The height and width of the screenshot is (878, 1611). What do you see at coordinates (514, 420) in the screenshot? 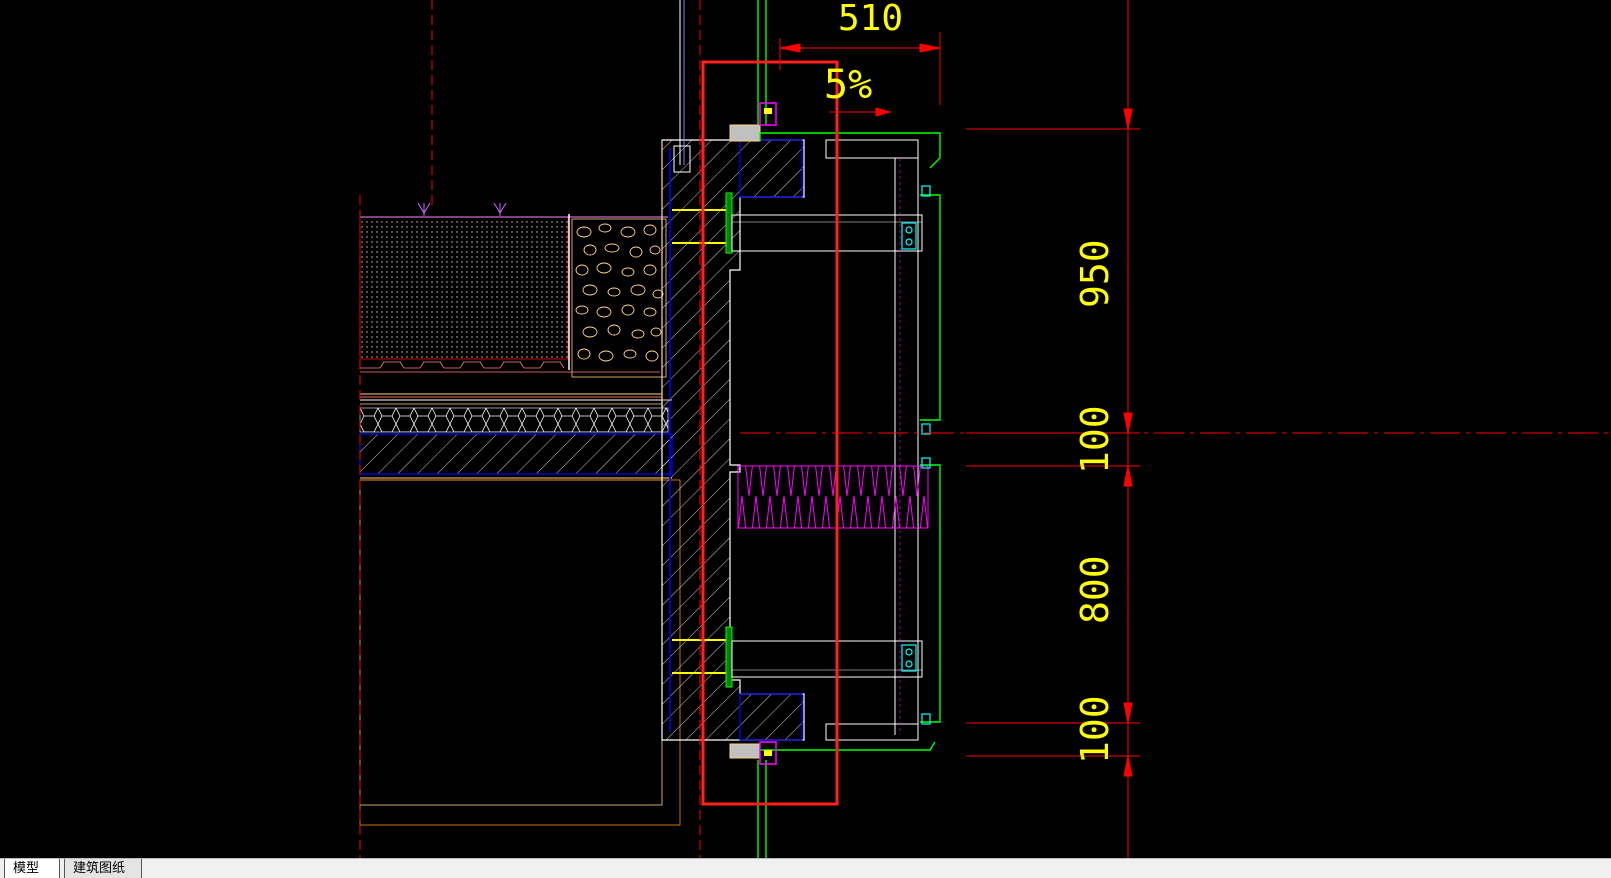
I see `foam-insulation` at bounding box center [514, 420].